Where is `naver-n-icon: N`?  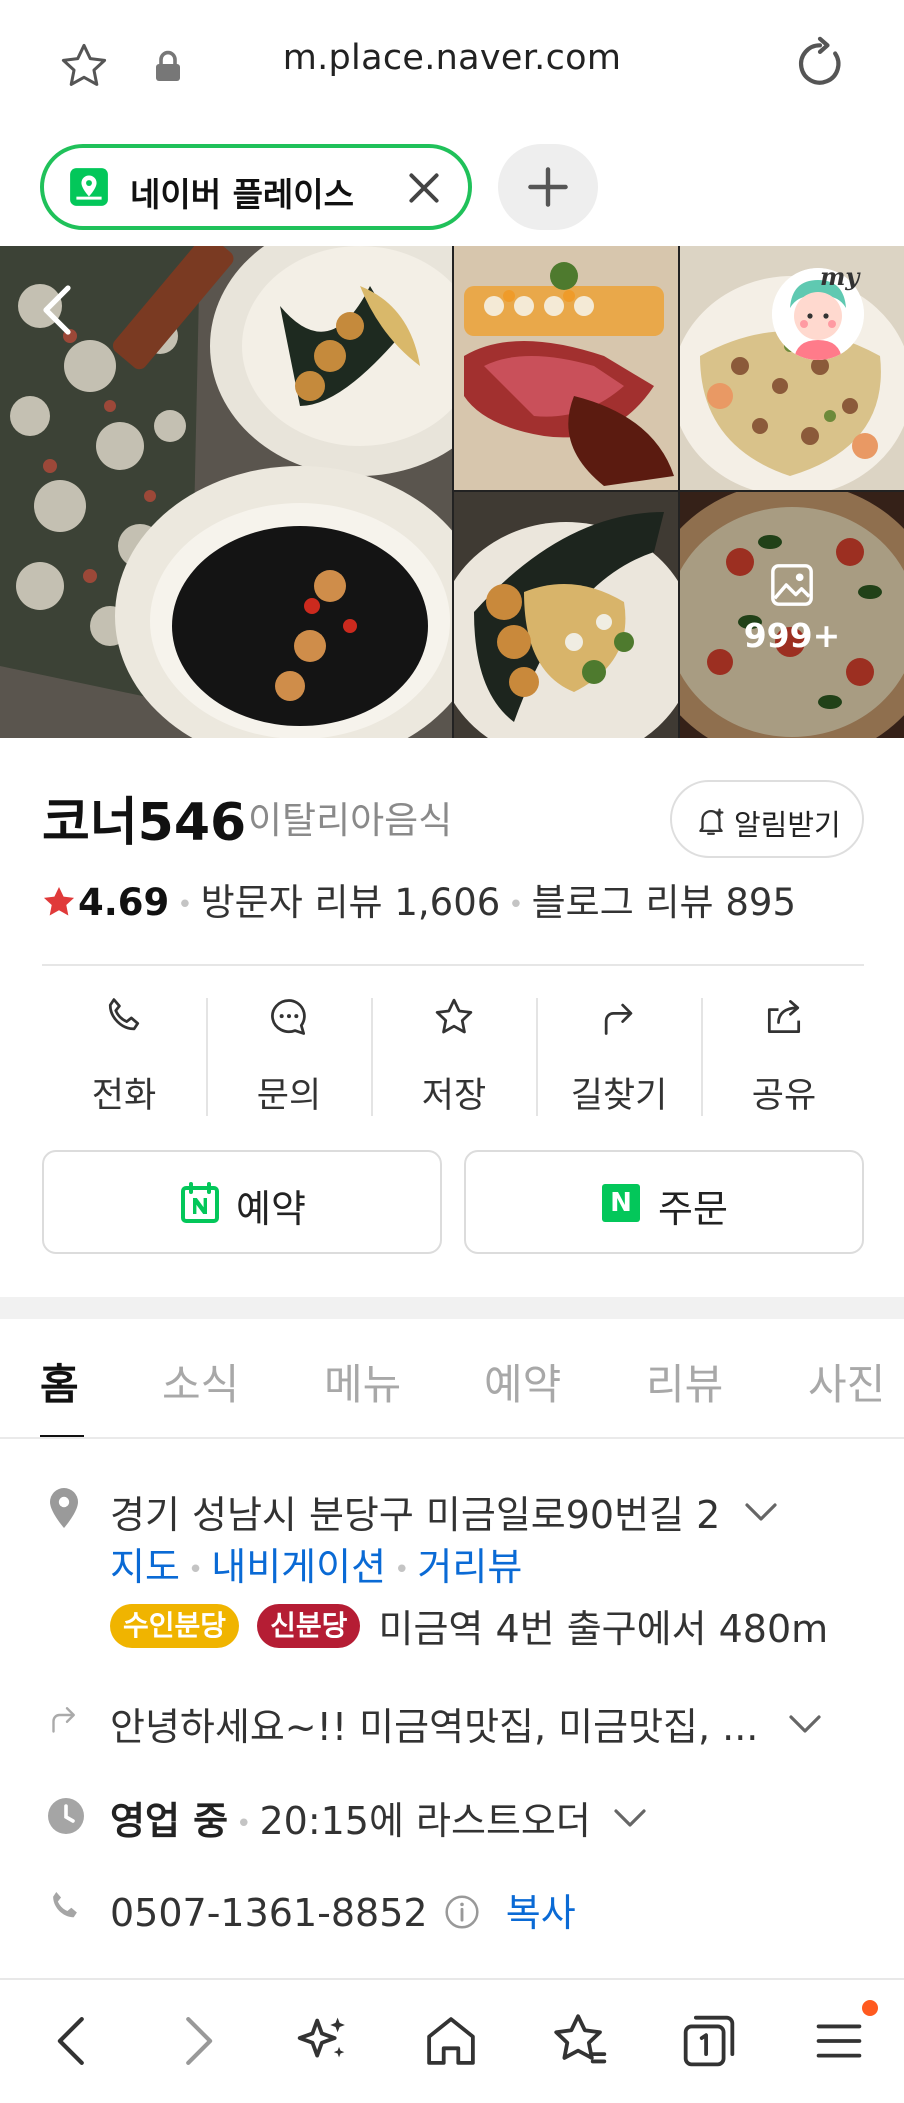
naver-n-icon: N is located at coordinates (621, 1203).